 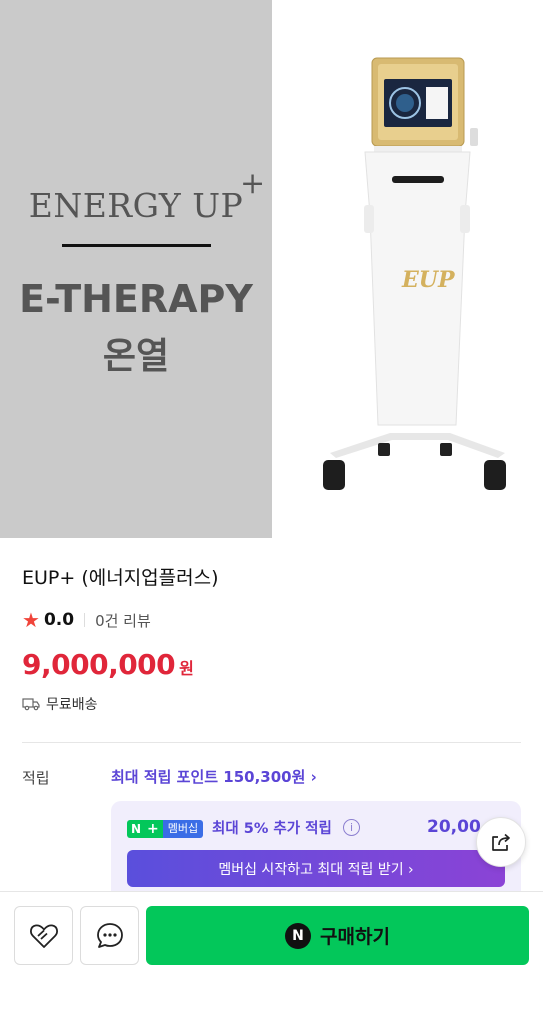 What do you see at coordinates (154, 829) in the screenshot?
I see `npay-plus: +` at bounding box center [154, 829].